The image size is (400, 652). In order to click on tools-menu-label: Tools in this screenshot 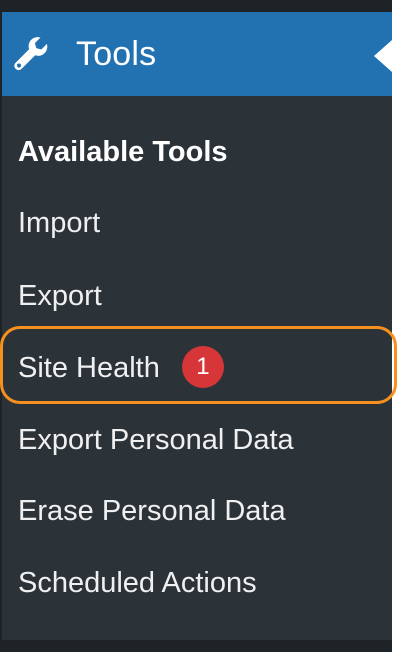, I will do `click(116, 53)`.